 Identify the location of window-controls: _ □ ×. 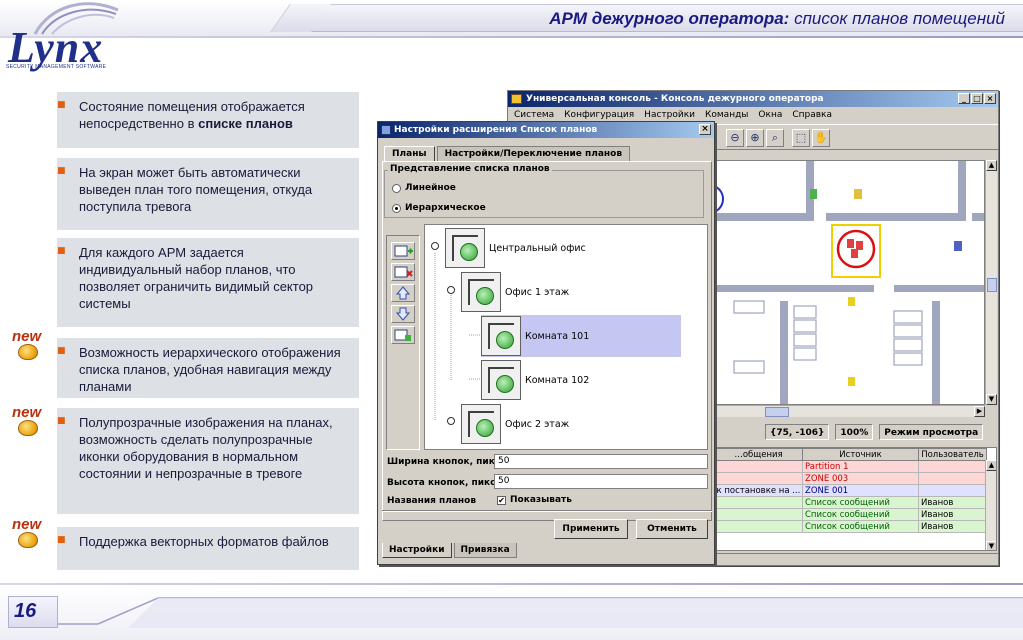
(977, 98).